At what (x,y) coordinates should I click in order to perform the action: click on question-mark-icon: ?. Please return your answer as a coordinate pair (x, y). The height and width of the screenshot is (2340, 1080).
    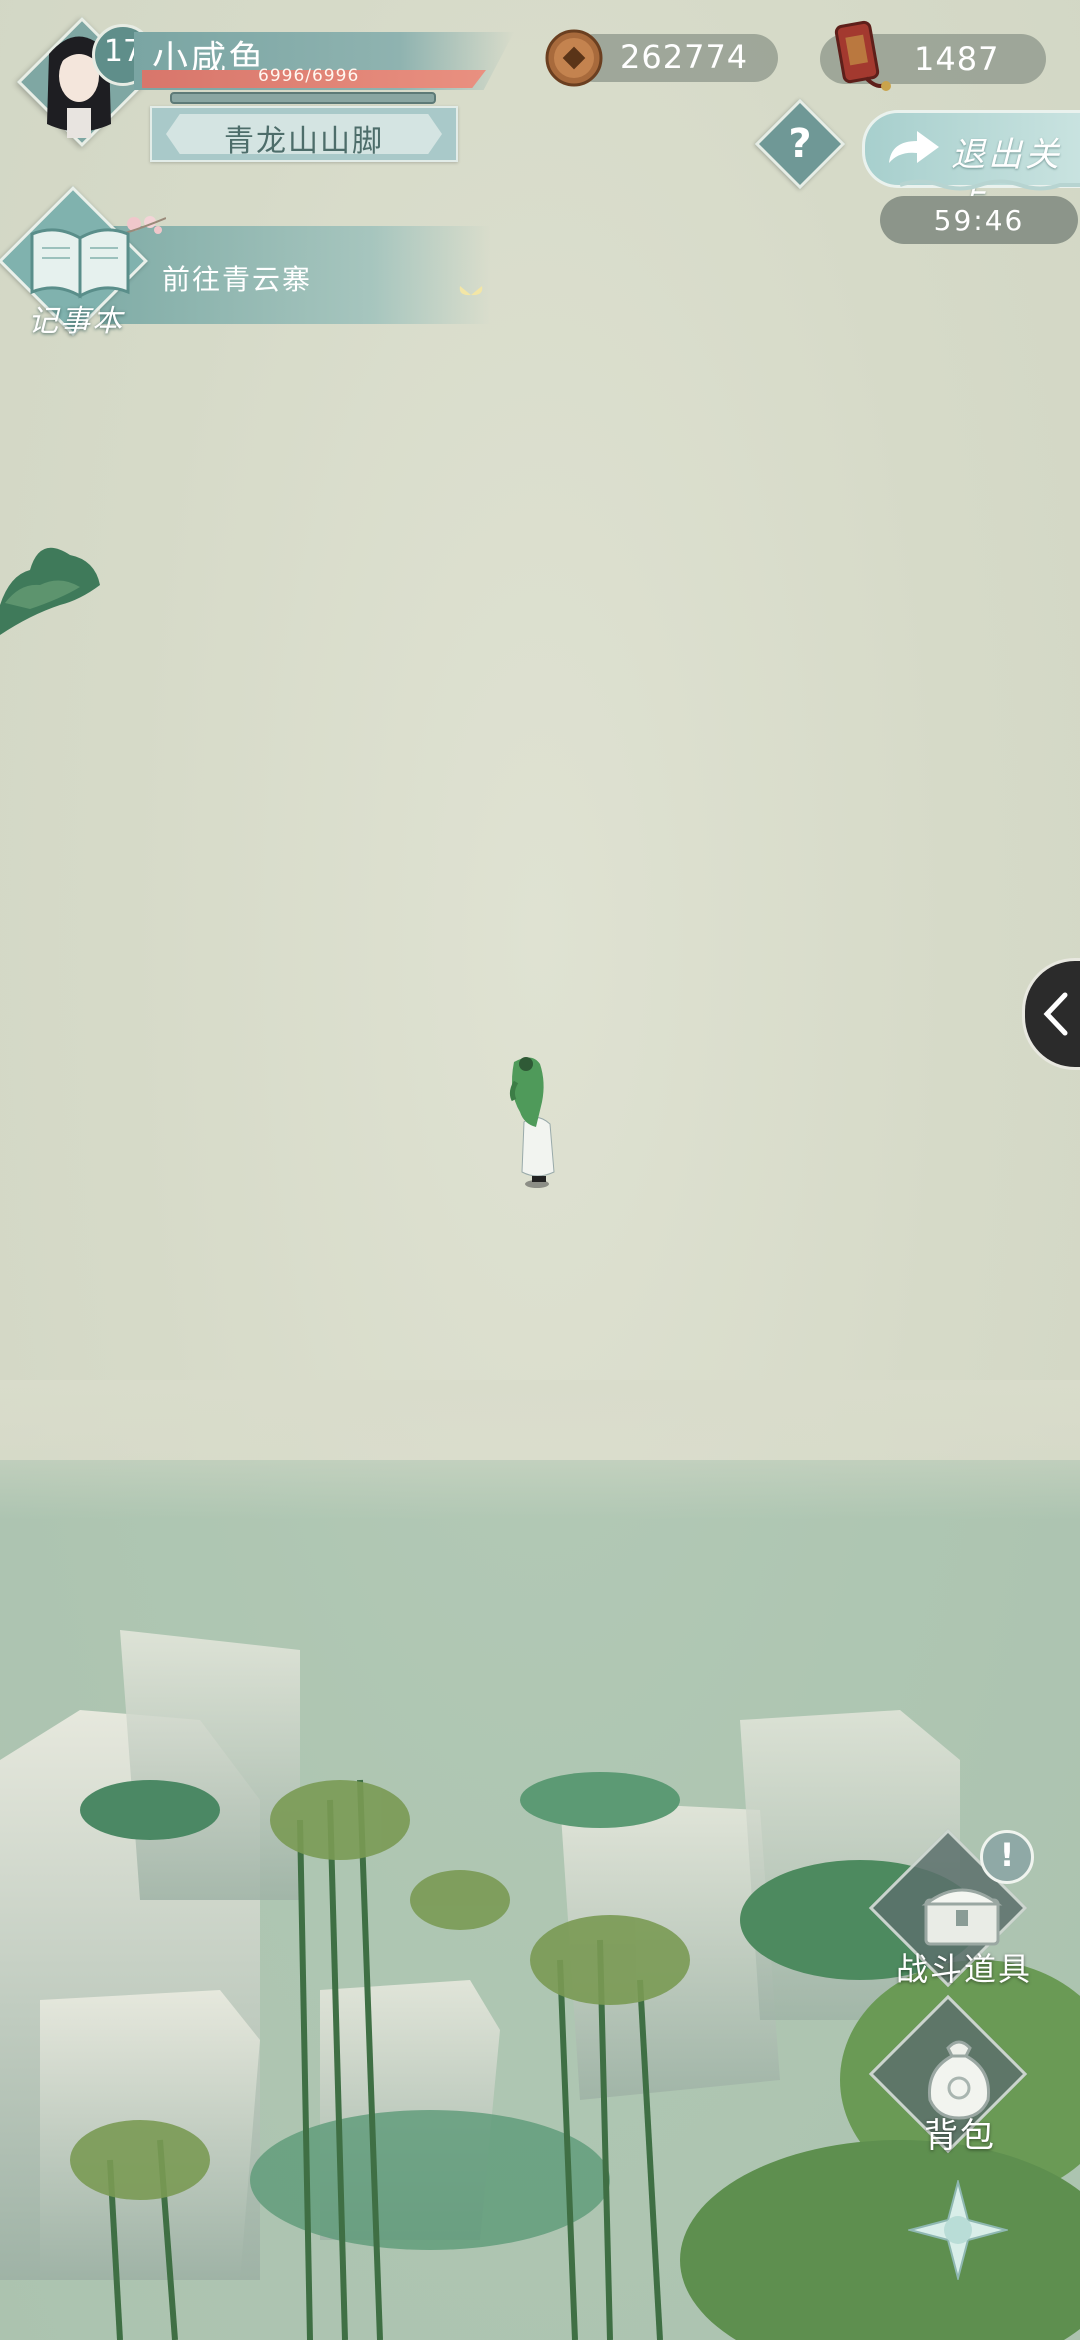
    Looking at the image, I should click on (800, 144).